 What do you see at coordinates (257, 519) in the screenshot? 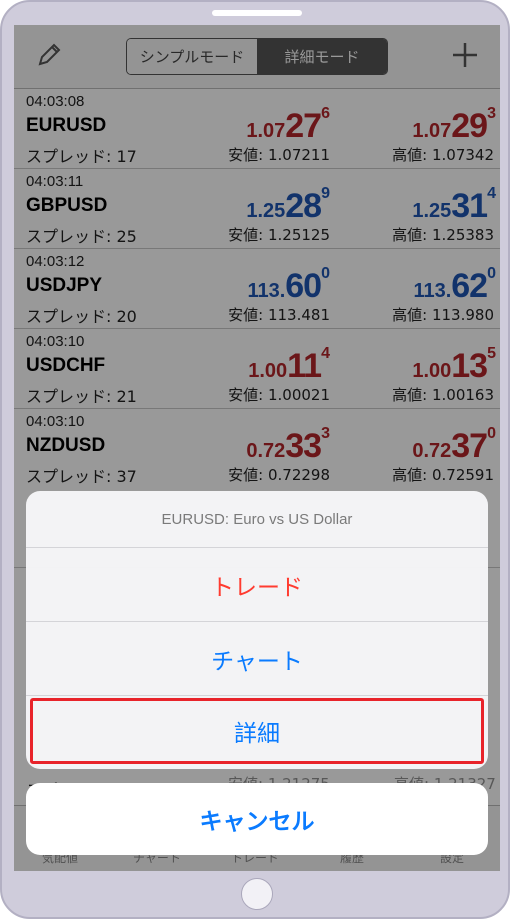
I see `action-sheet-title: EURUSD: Euro vs US Dollar` at bounding box center [257, 519].